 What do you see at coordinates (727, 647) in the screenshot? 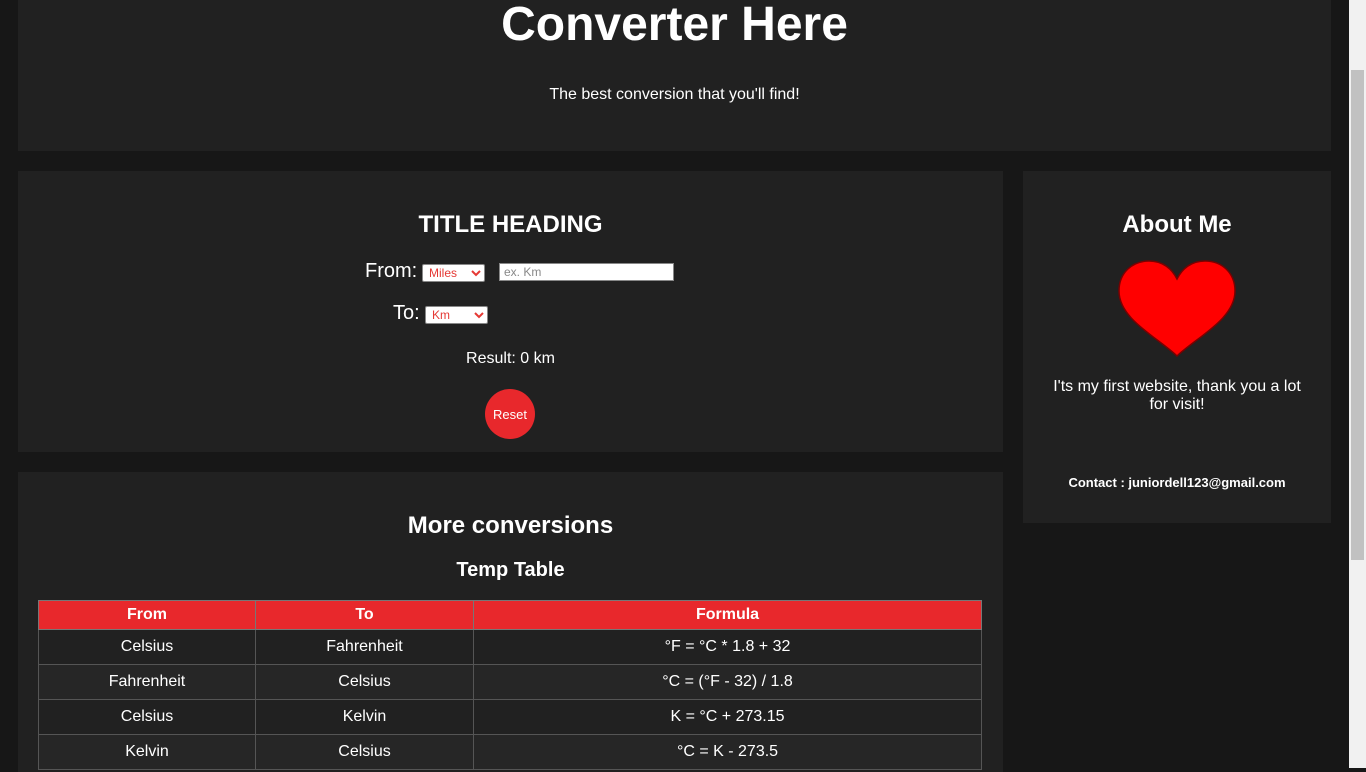
I see `table-cell: °F = °C * 1.8 + 32` at bounding box center [727, 647].